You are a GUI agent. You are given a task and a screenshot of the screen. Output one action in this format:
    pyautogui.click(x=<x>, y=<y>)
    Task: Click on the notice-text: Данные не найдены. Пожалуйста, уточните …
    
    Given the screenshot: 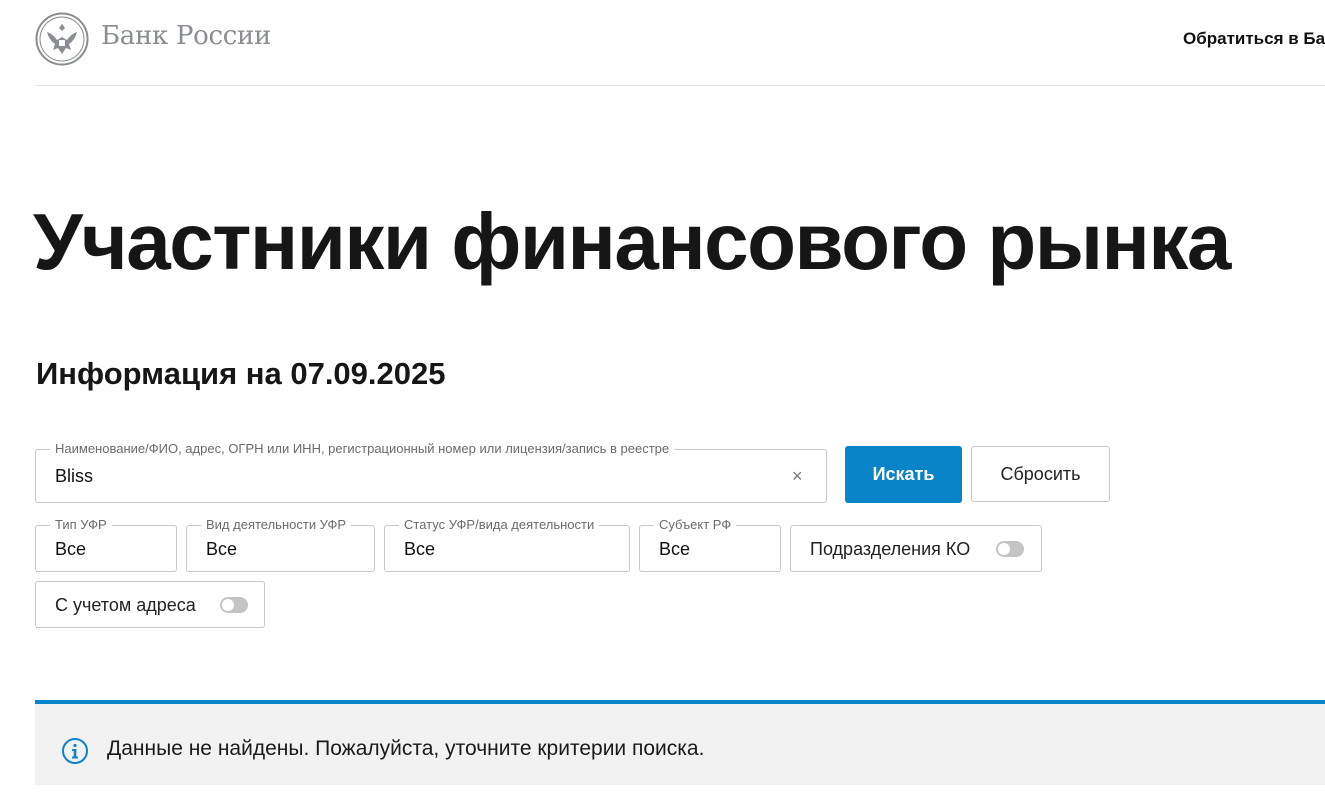 What is the action you would take?
    pyautogui.click(x=406, y=748)
    